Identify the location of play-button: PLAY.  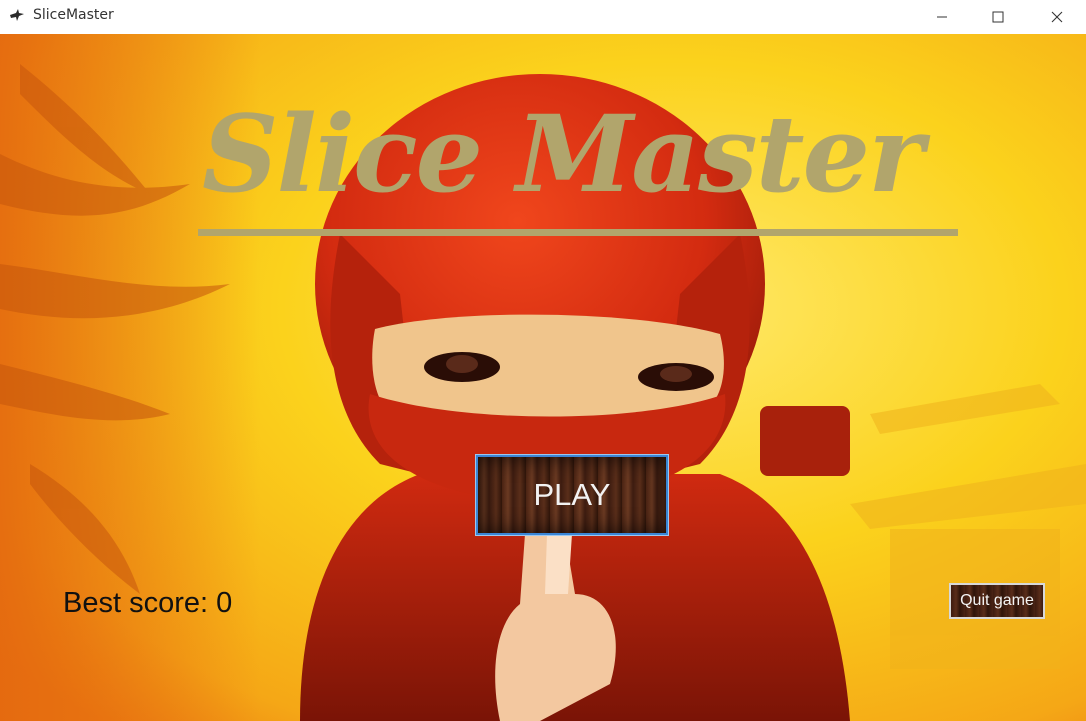
(572, 495).